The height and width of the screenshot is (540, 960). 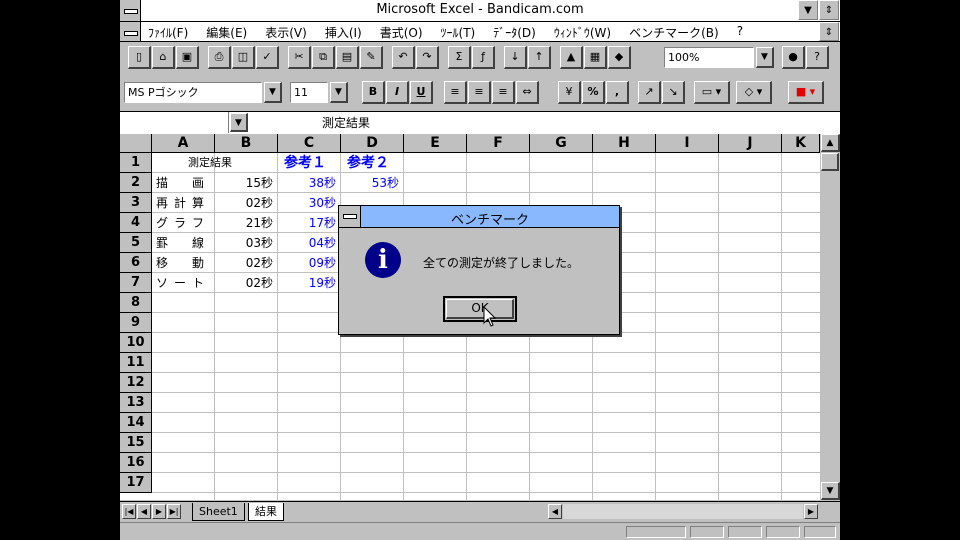 What do you see at coordinates (350, 216) in the screenshot?
I see `dialog-system-menu-button` at bounding box center [350, 216].